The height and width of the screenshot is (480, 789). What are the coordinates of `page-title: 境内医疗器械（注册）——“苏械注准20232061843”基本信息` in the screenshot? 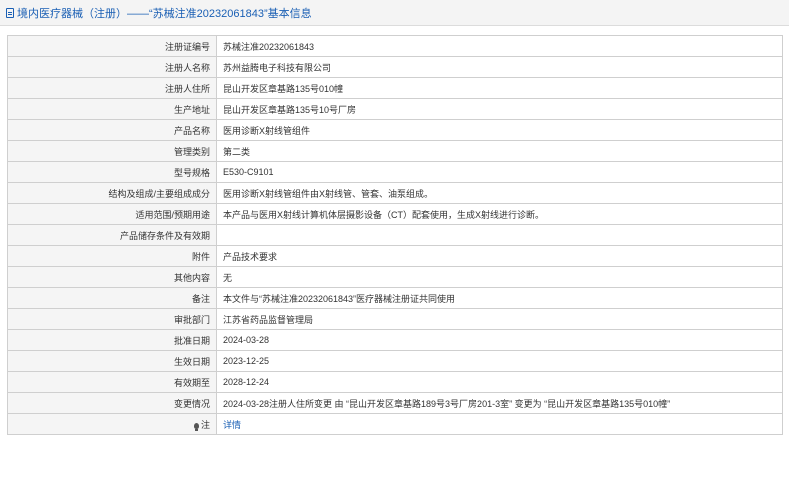 It's located at (164, 13).